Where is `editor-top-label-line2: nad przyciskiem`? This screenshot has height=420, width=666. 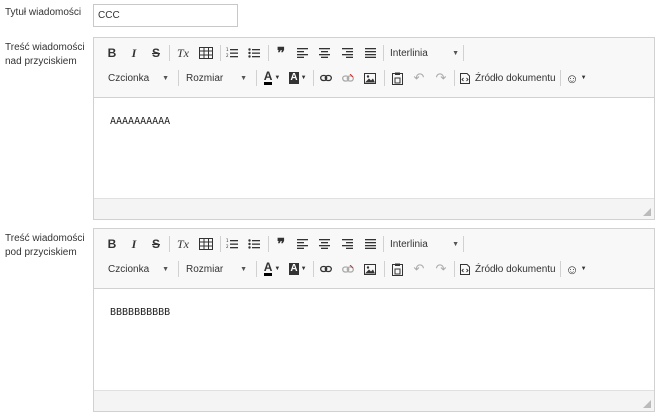
editor-top-label-line2: nad przyciskiem is located at coordinates (41, 61).